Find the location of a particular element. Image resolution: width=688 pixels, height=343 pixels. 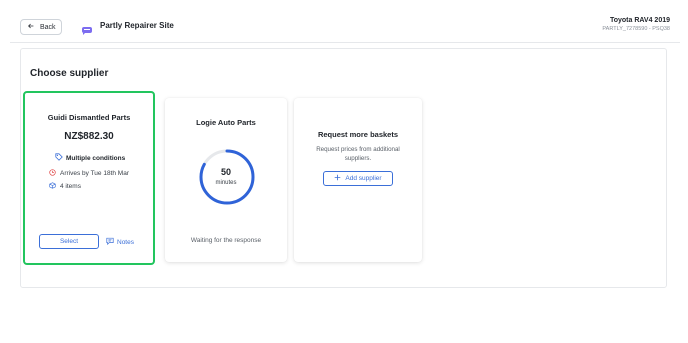

supplier-name: Logie Auto Parts is located at coordinates (226, 122).